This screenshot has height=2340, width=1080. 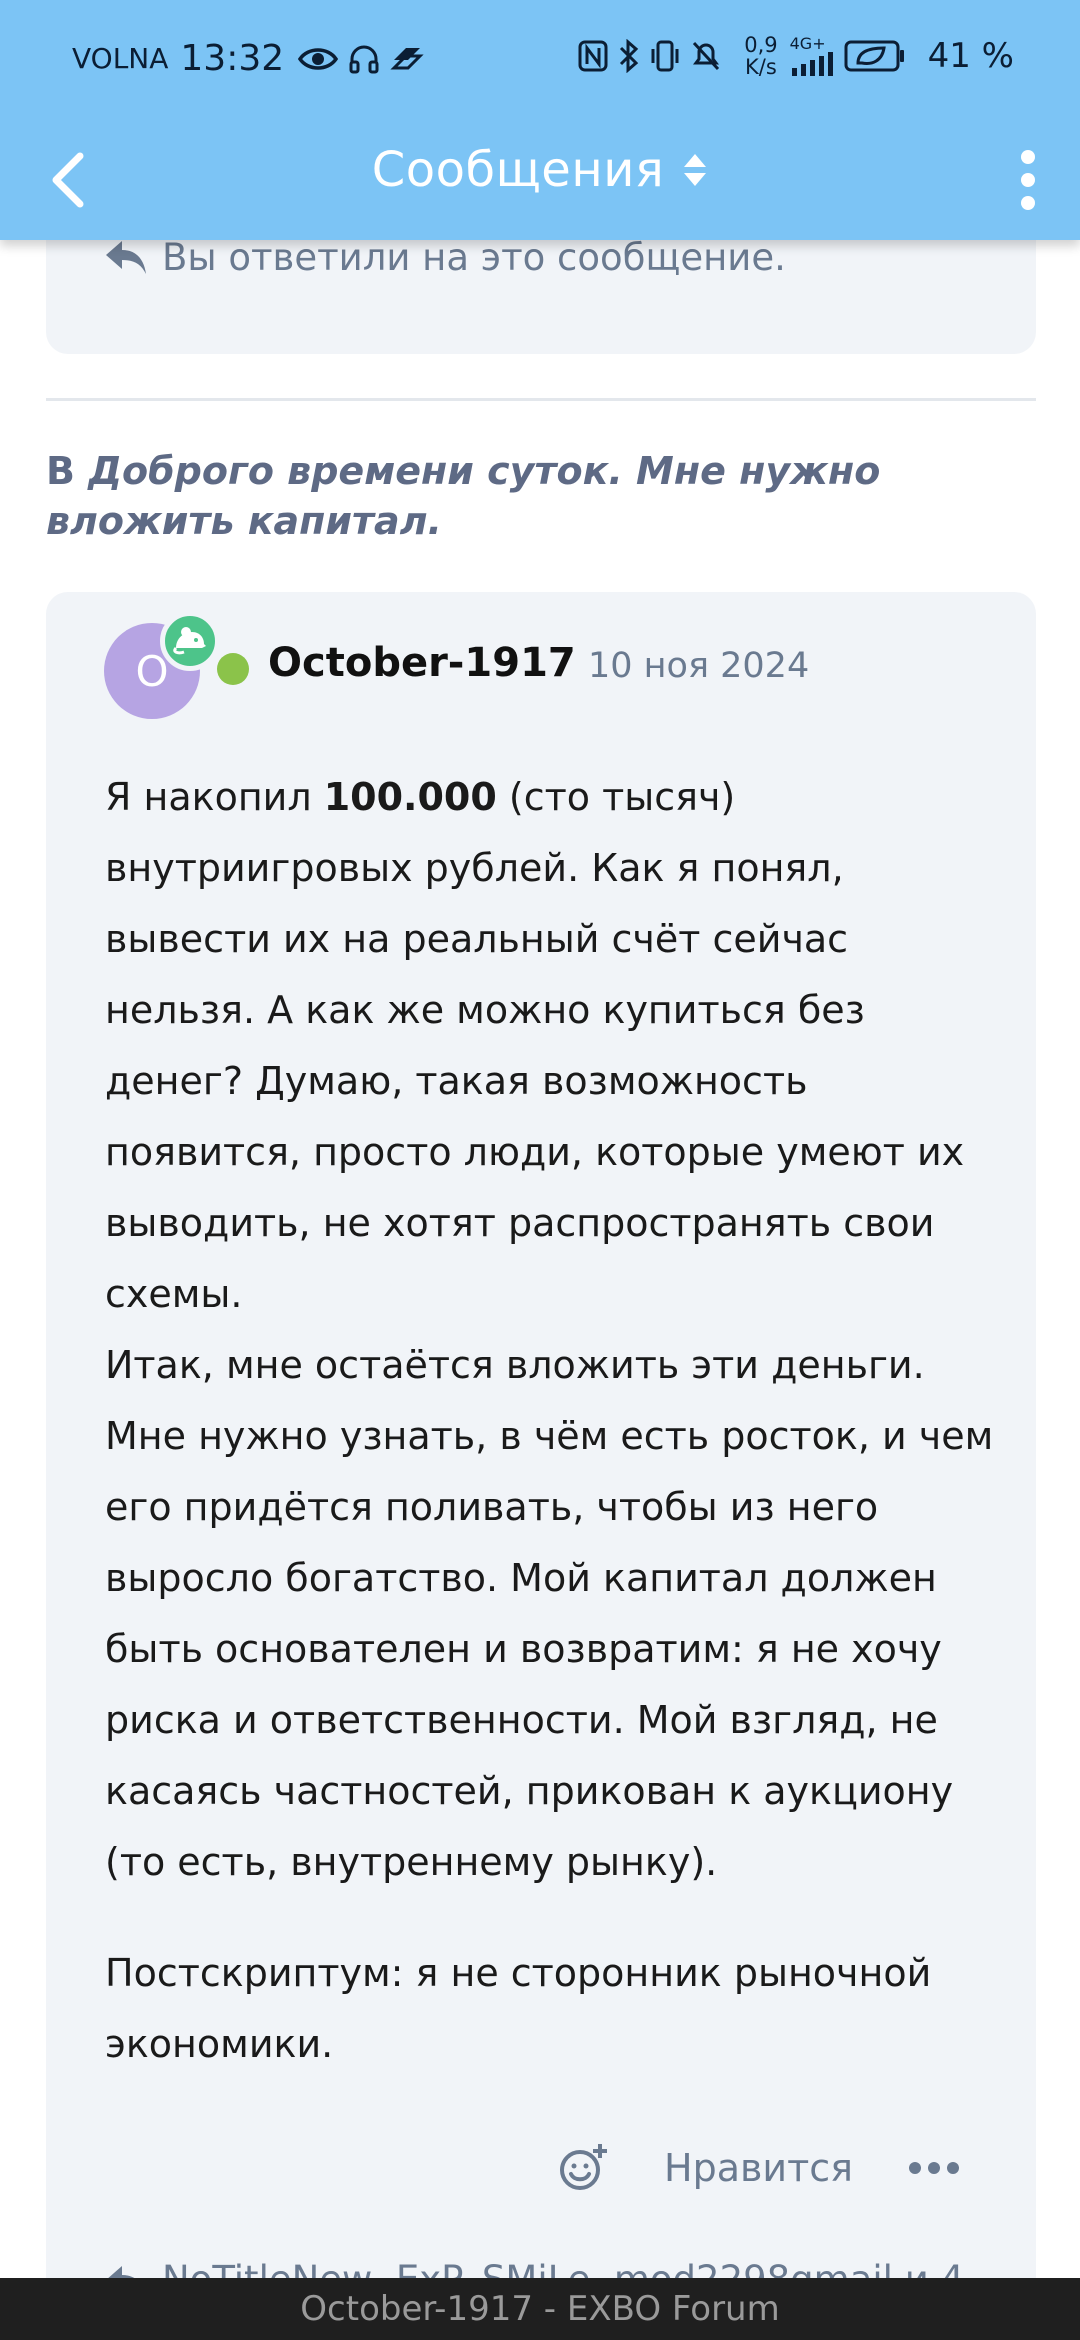 I want to click on add-emoji-icon, so click(x=583, y=2167).